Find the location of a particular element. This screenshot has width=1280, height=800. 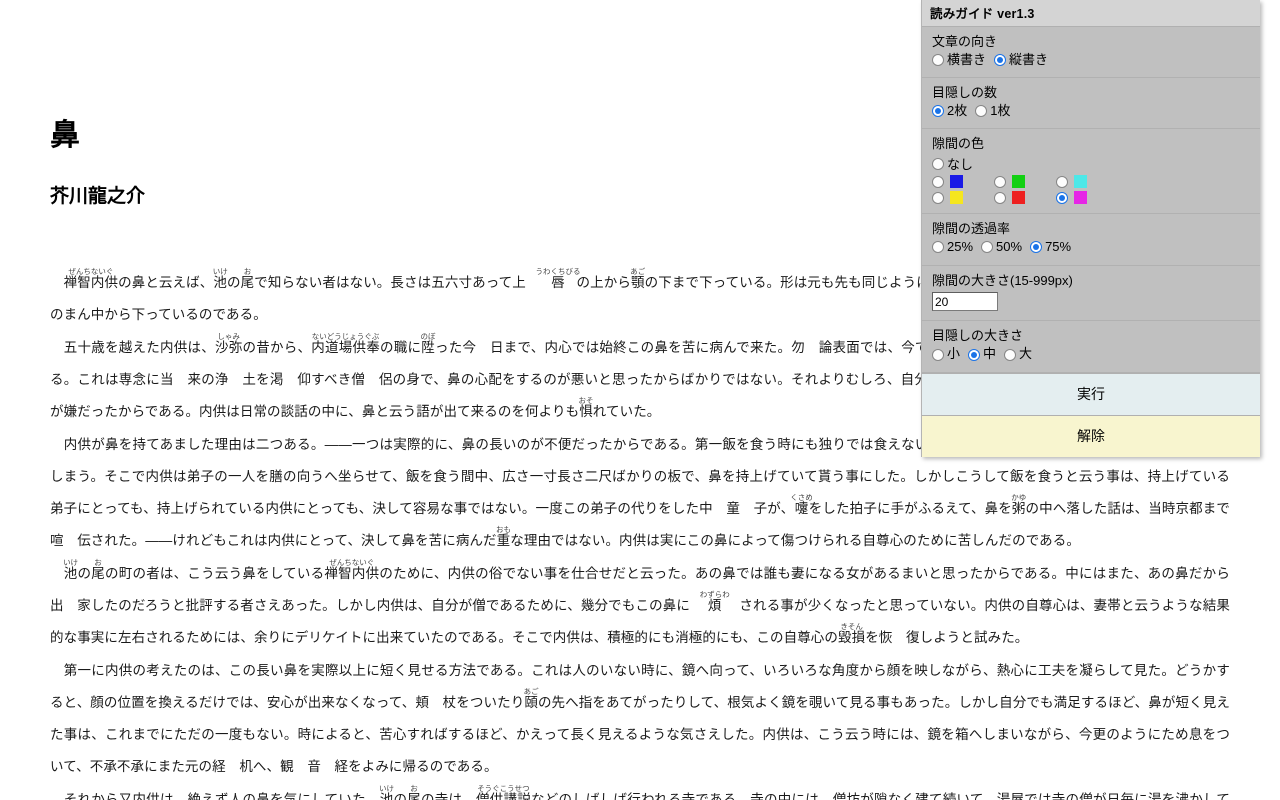

ruby-annotation: 粥かゆ is located at coordinates (1019, 504).